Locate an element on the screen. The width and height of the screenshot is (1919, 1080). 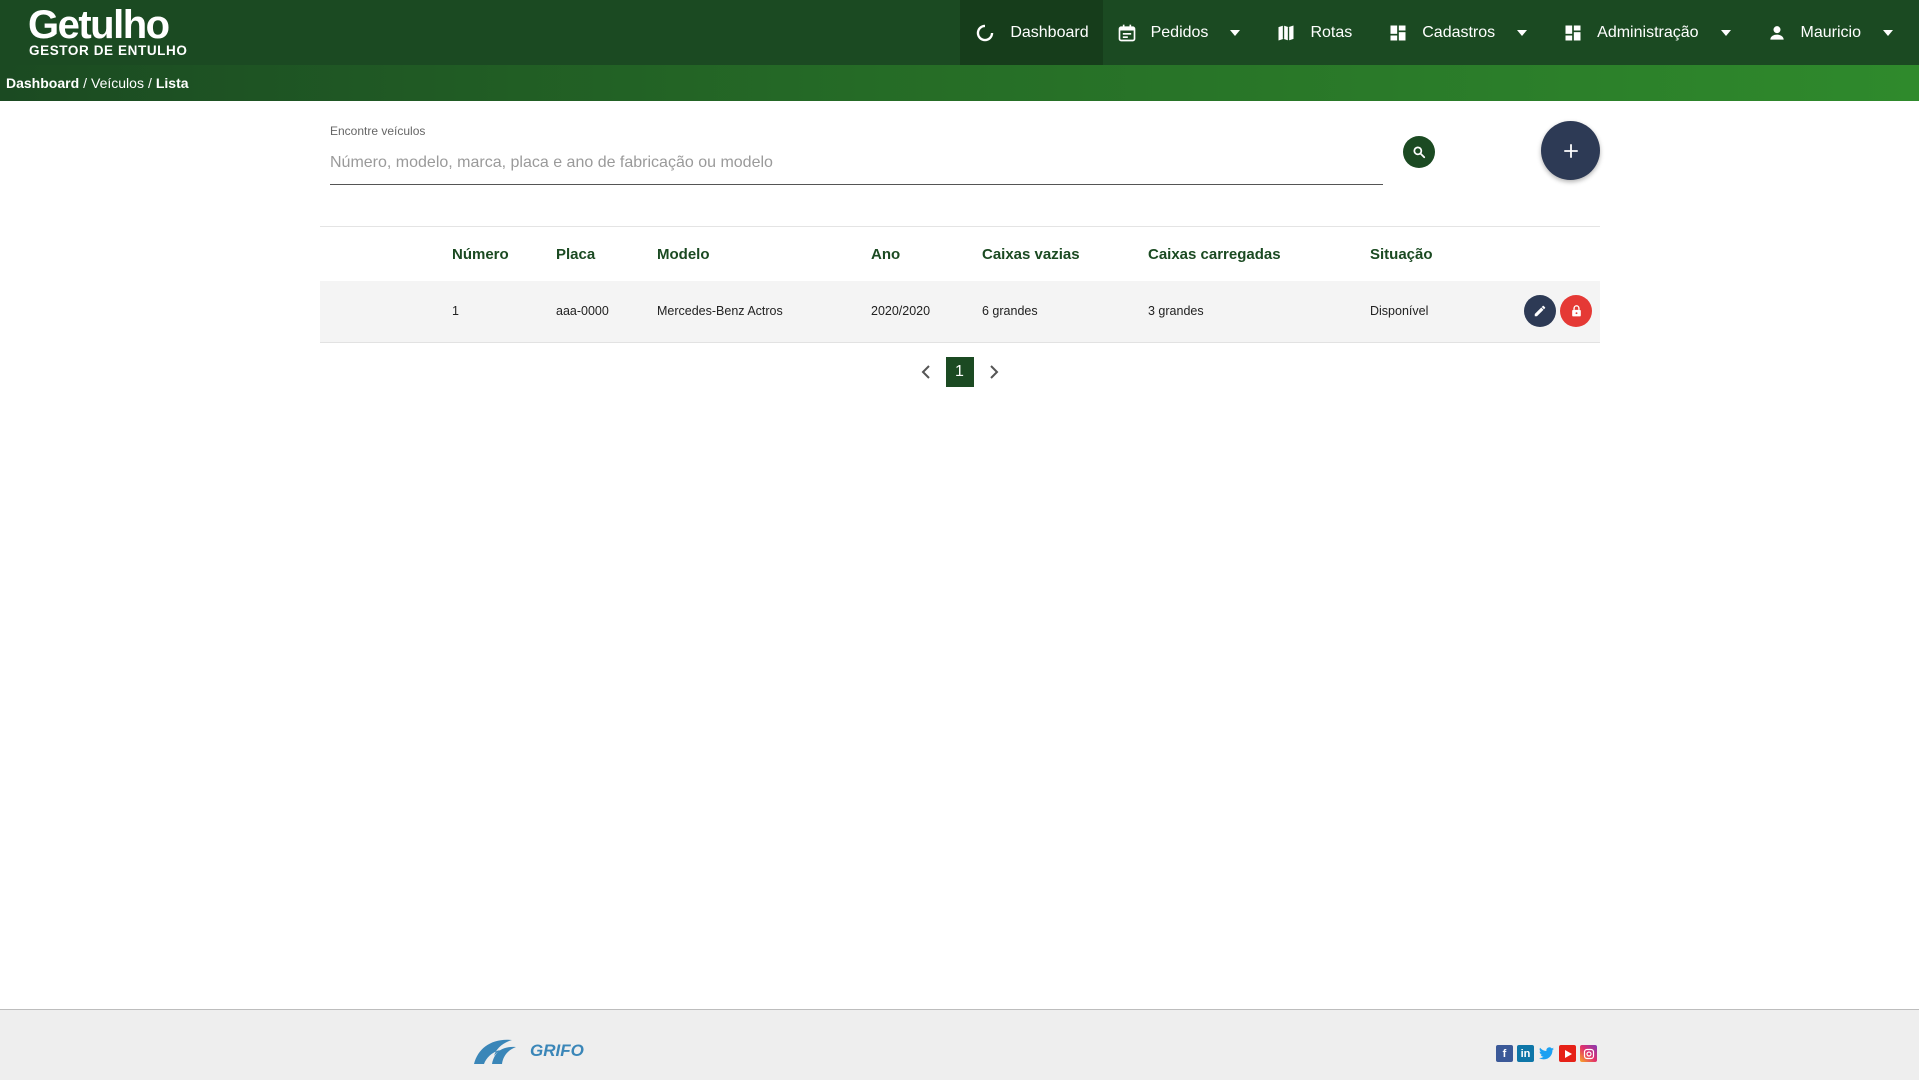
breadcrumb-item-lista: Lista is located at coordinates (172, 83).